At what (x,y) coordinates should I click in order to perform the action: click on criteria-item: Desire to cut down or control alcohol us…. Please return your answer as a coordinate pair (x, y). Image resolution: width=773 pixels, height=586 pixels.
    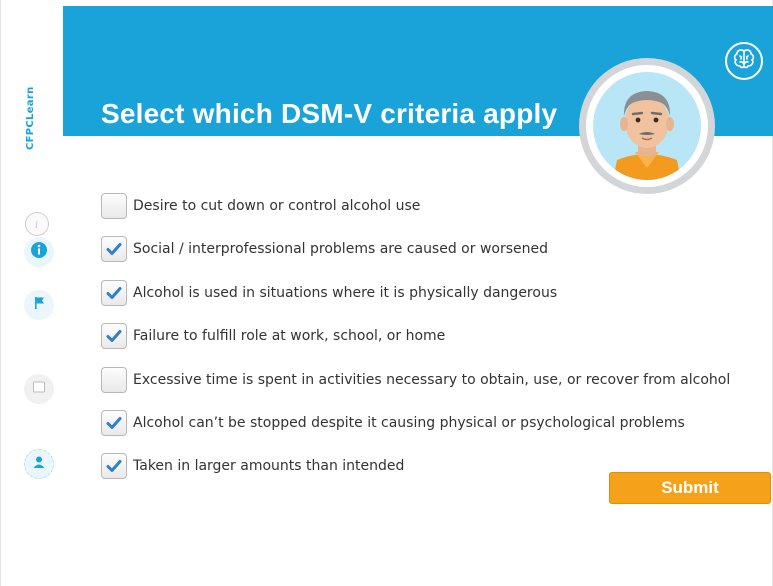
    Looking at the image, I should click on (260, 206).